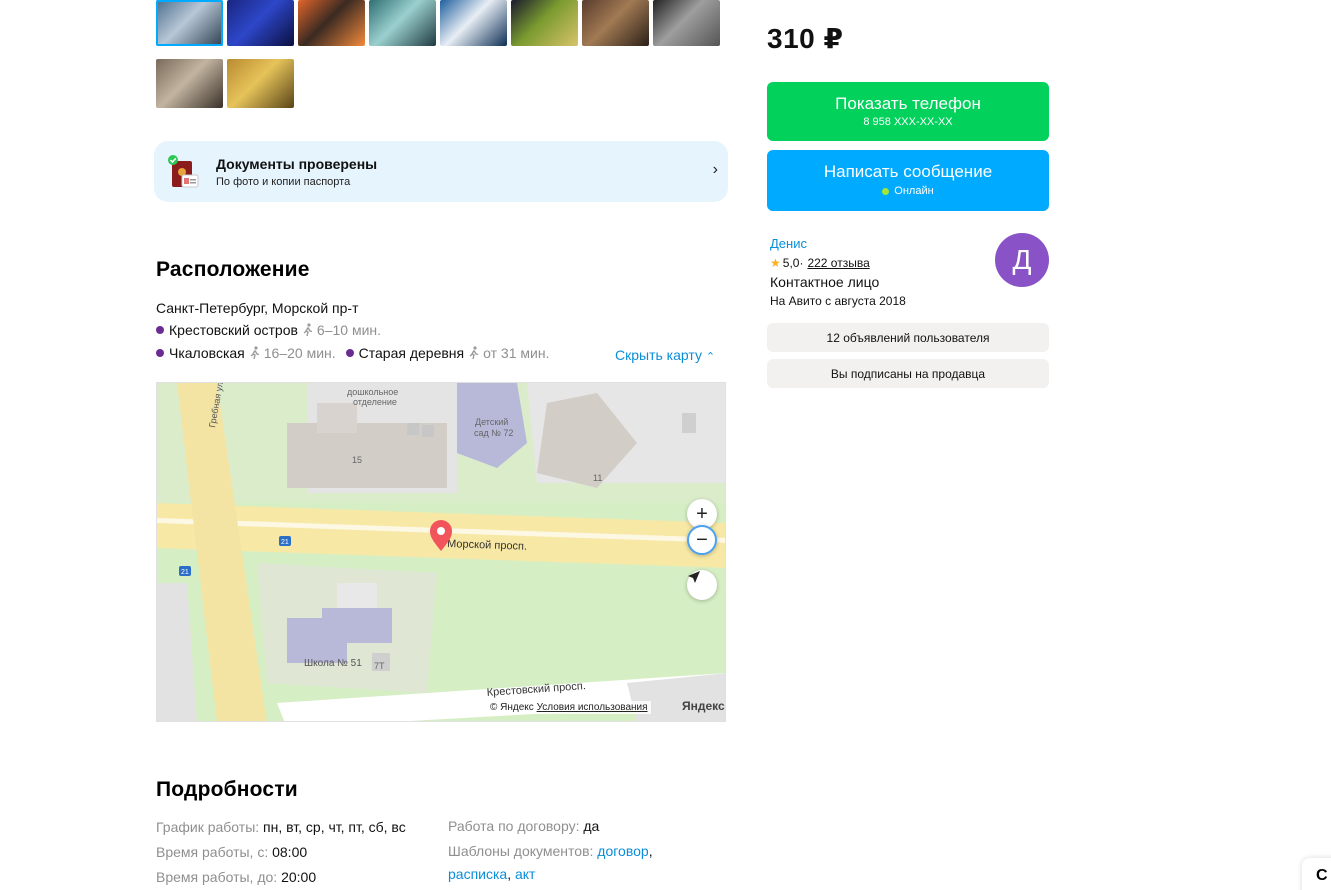 The height and width of the screenshot is (890, 1331). Describe the element at coordinates (508, 353) in the screenshot. I see `walk-time: от 31 мин.` at that location.